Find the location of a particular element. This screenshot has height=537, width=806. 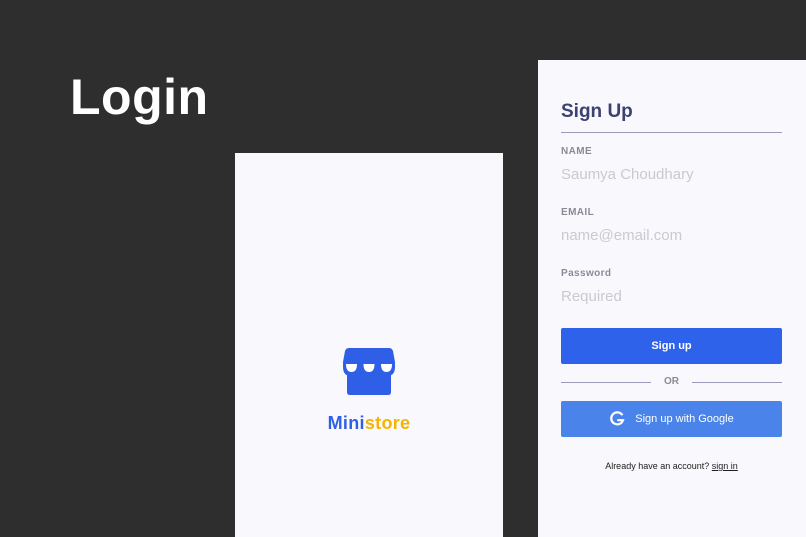

email-field is located at coordinates (671, 235).